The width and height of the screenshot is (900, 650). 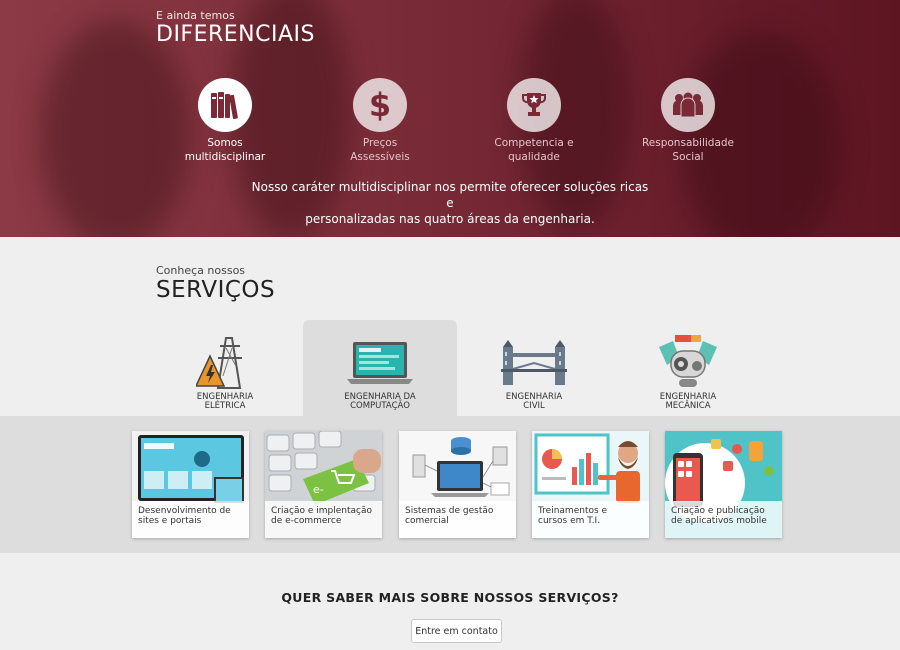 What do you see at coordinates (318, 489) in the screenshot?
I see `svg-text: e-` at bounding box center [318, 489].